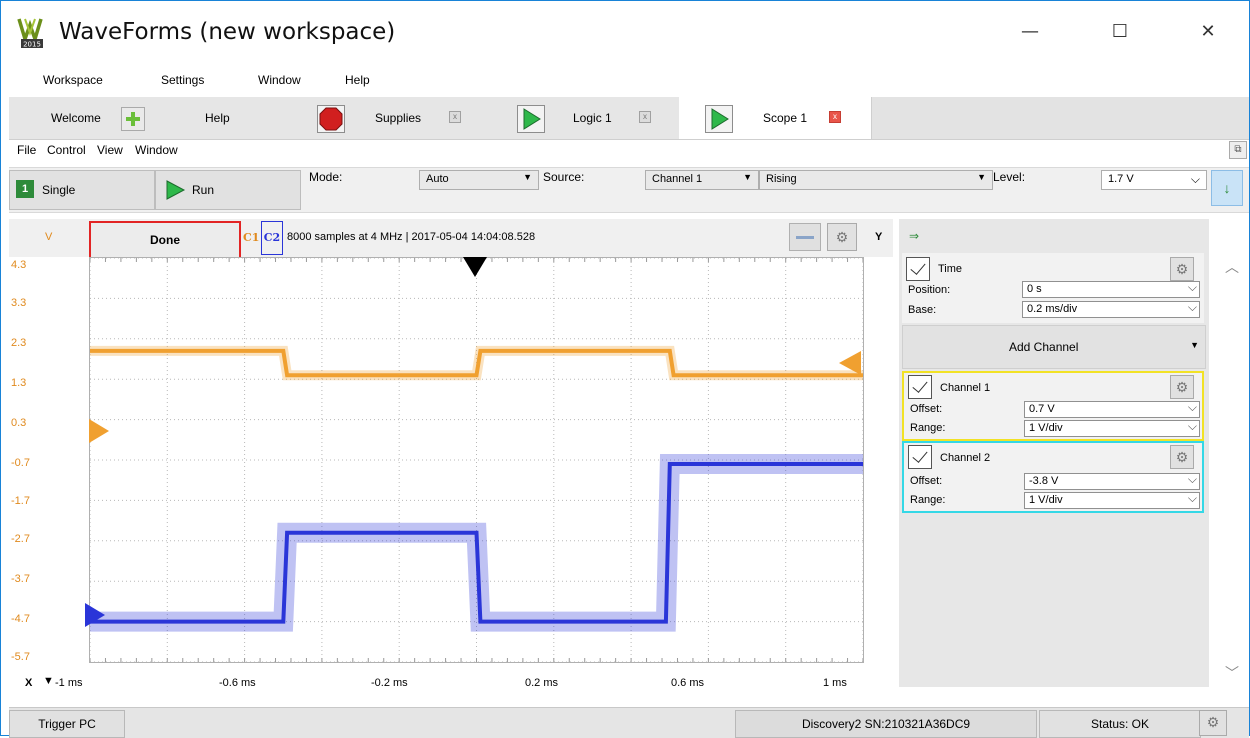 Image resolution: width=1250 pixels, height=738 pixels. Describe the element at coordinates (928, 428) in the screenshot. I see `ch1-range-label: Range:` at that location.